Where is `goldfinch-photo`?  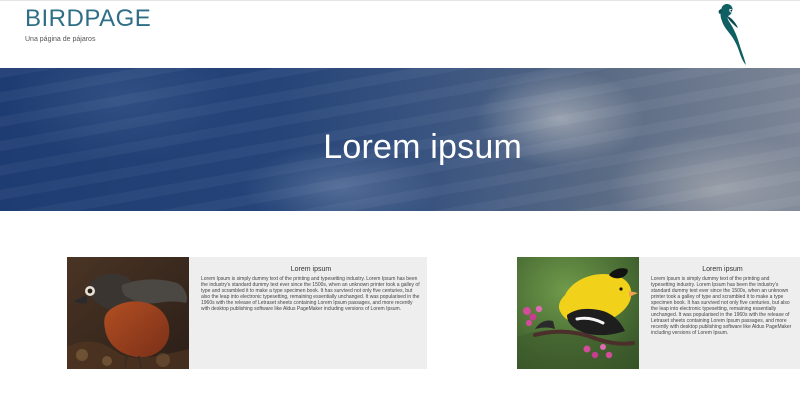
goldfinch-photo is located at coordinates (578, 313).